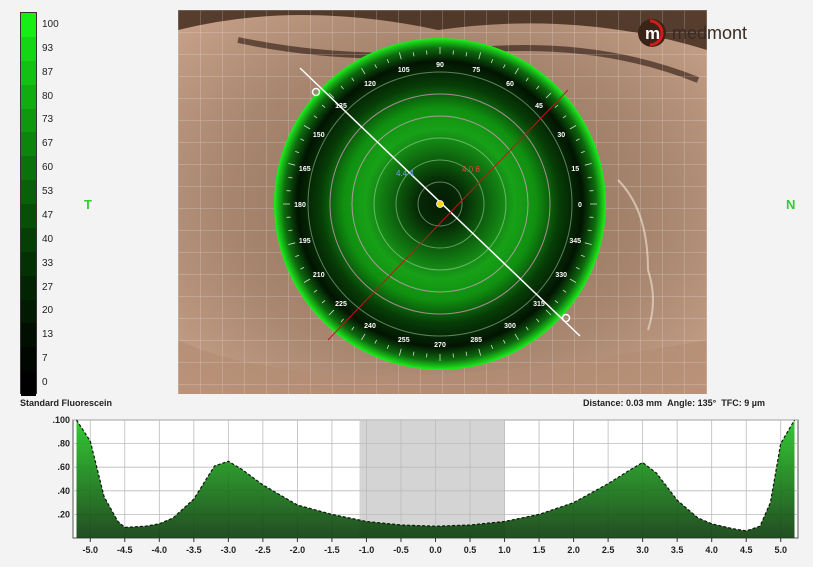  I want to click on x-tick-label: -4.5, so click(125, 550).